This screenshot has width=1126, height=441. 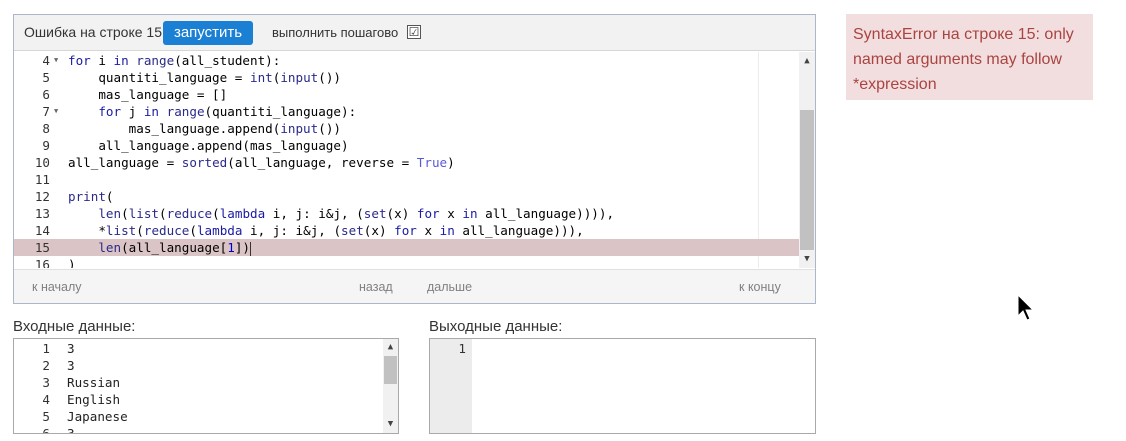 What do you see at coordinates (414, 286) in the screenshot?
I see `step-navigation: к началу назад дальше к концу` at bounding box center [414, 286].